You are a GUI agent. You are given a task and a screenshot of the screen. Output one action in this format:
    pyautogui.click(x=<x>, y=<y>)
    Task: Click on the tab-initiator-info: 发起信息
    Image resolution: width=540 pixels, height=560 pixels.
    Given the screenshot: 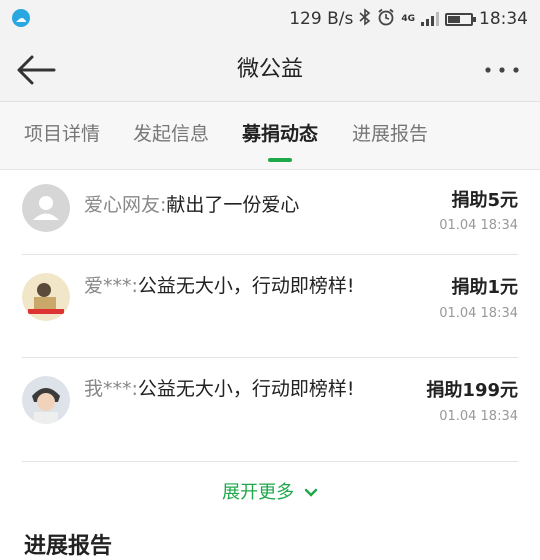 What is the action you would take?
    pyautogui.click(x=171, y=135)
    